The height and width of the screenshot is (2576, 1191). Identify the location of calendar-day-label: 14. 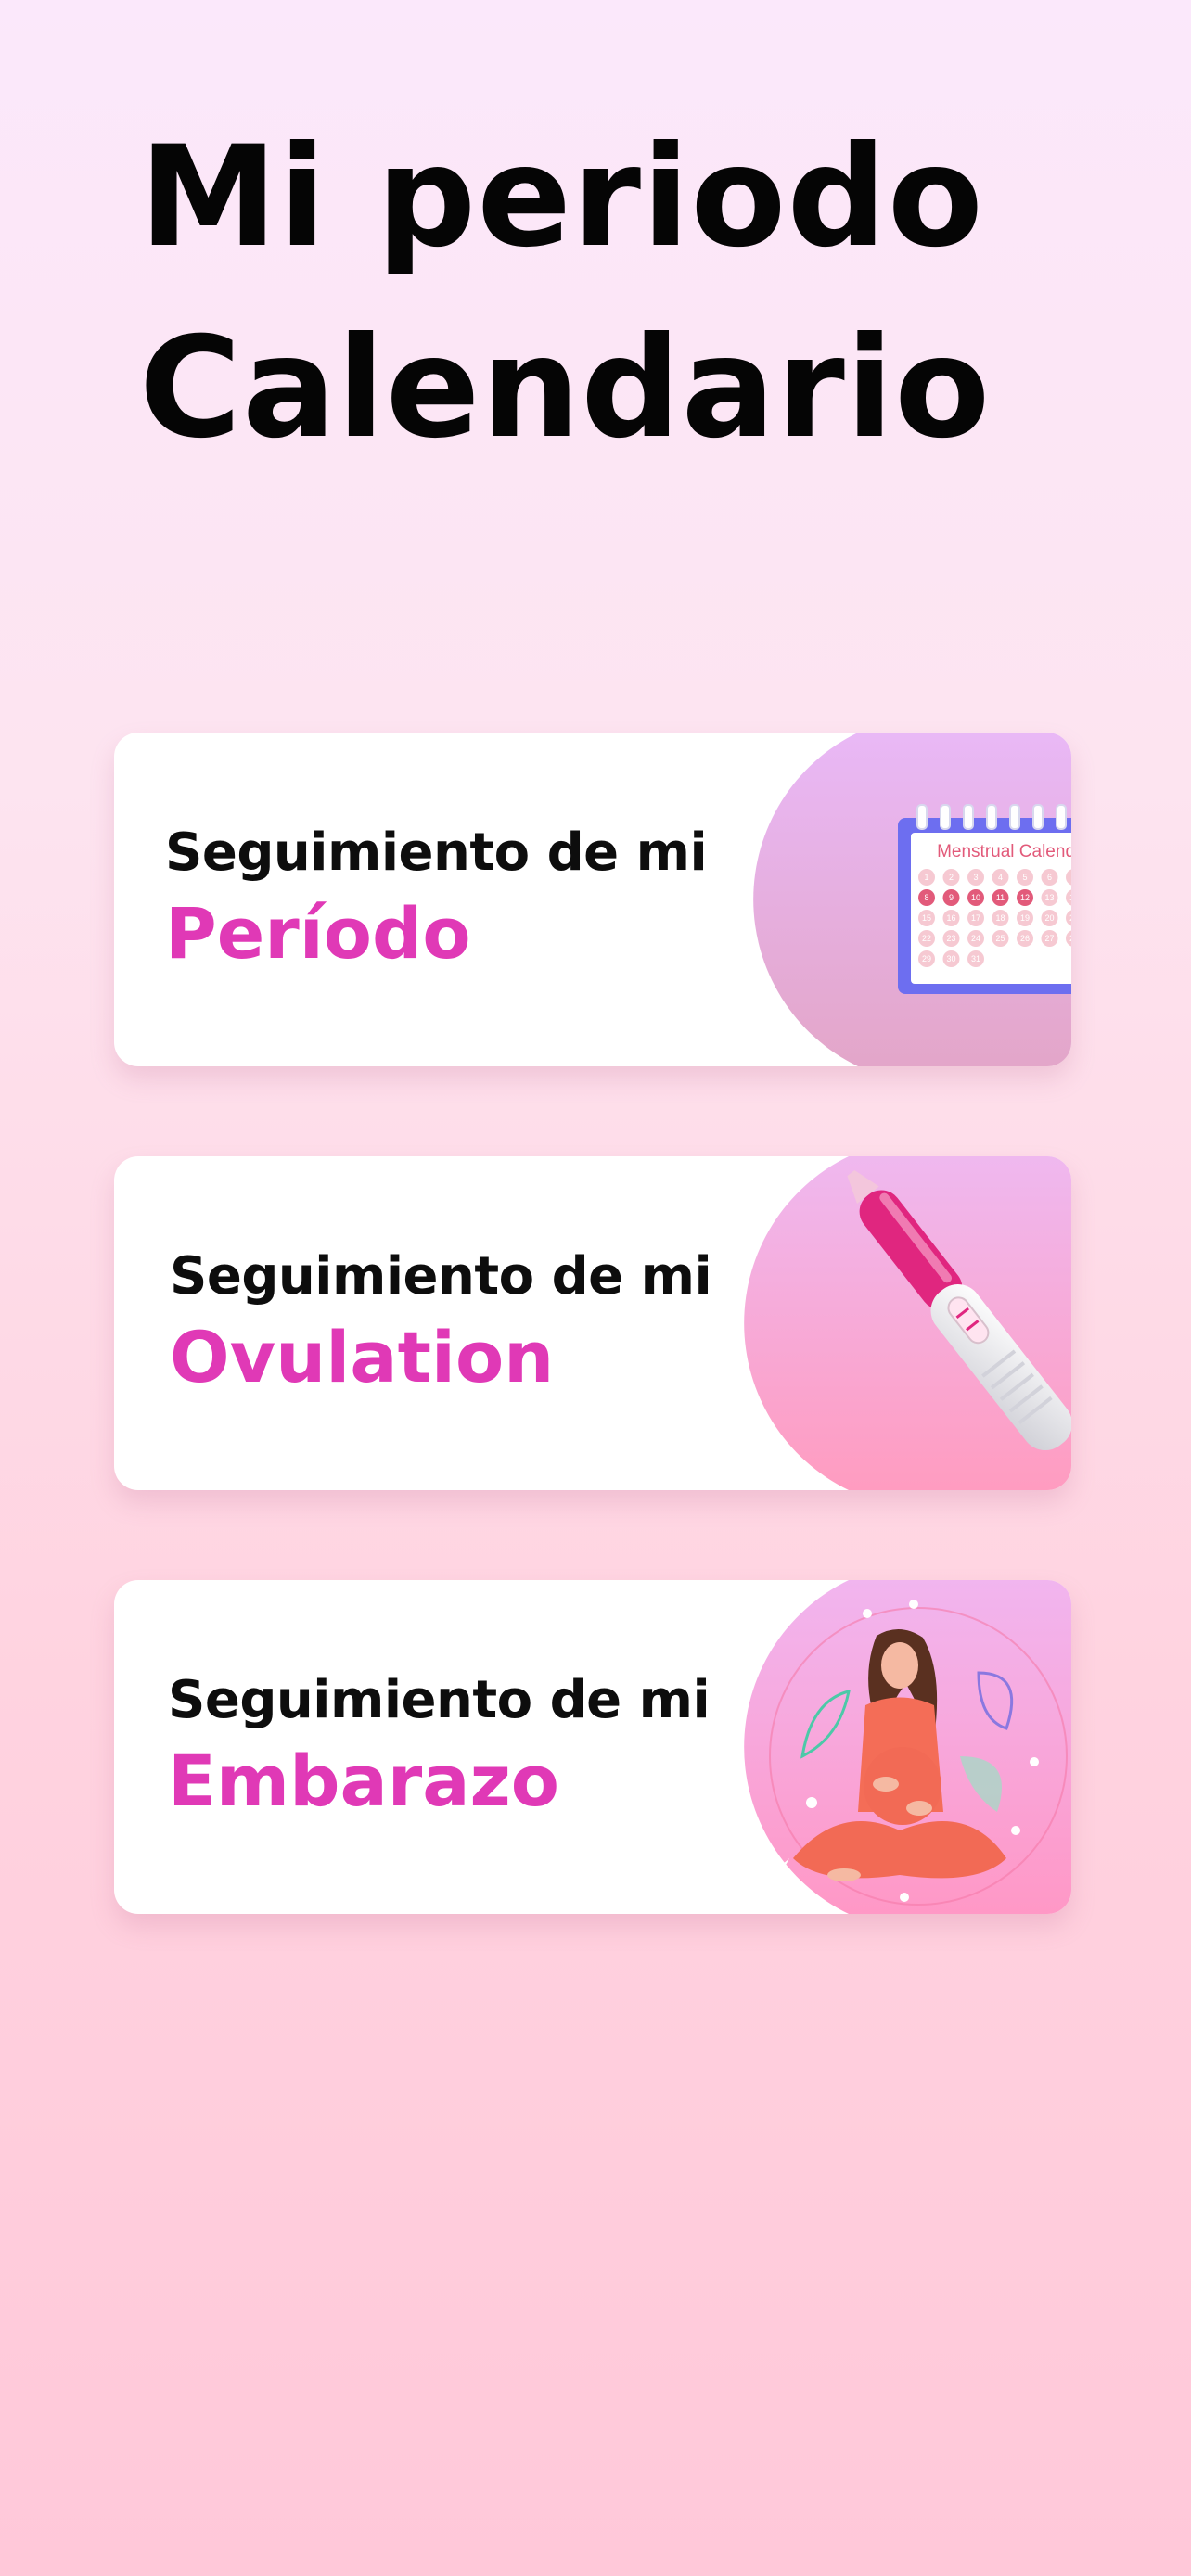
(1070, 897).